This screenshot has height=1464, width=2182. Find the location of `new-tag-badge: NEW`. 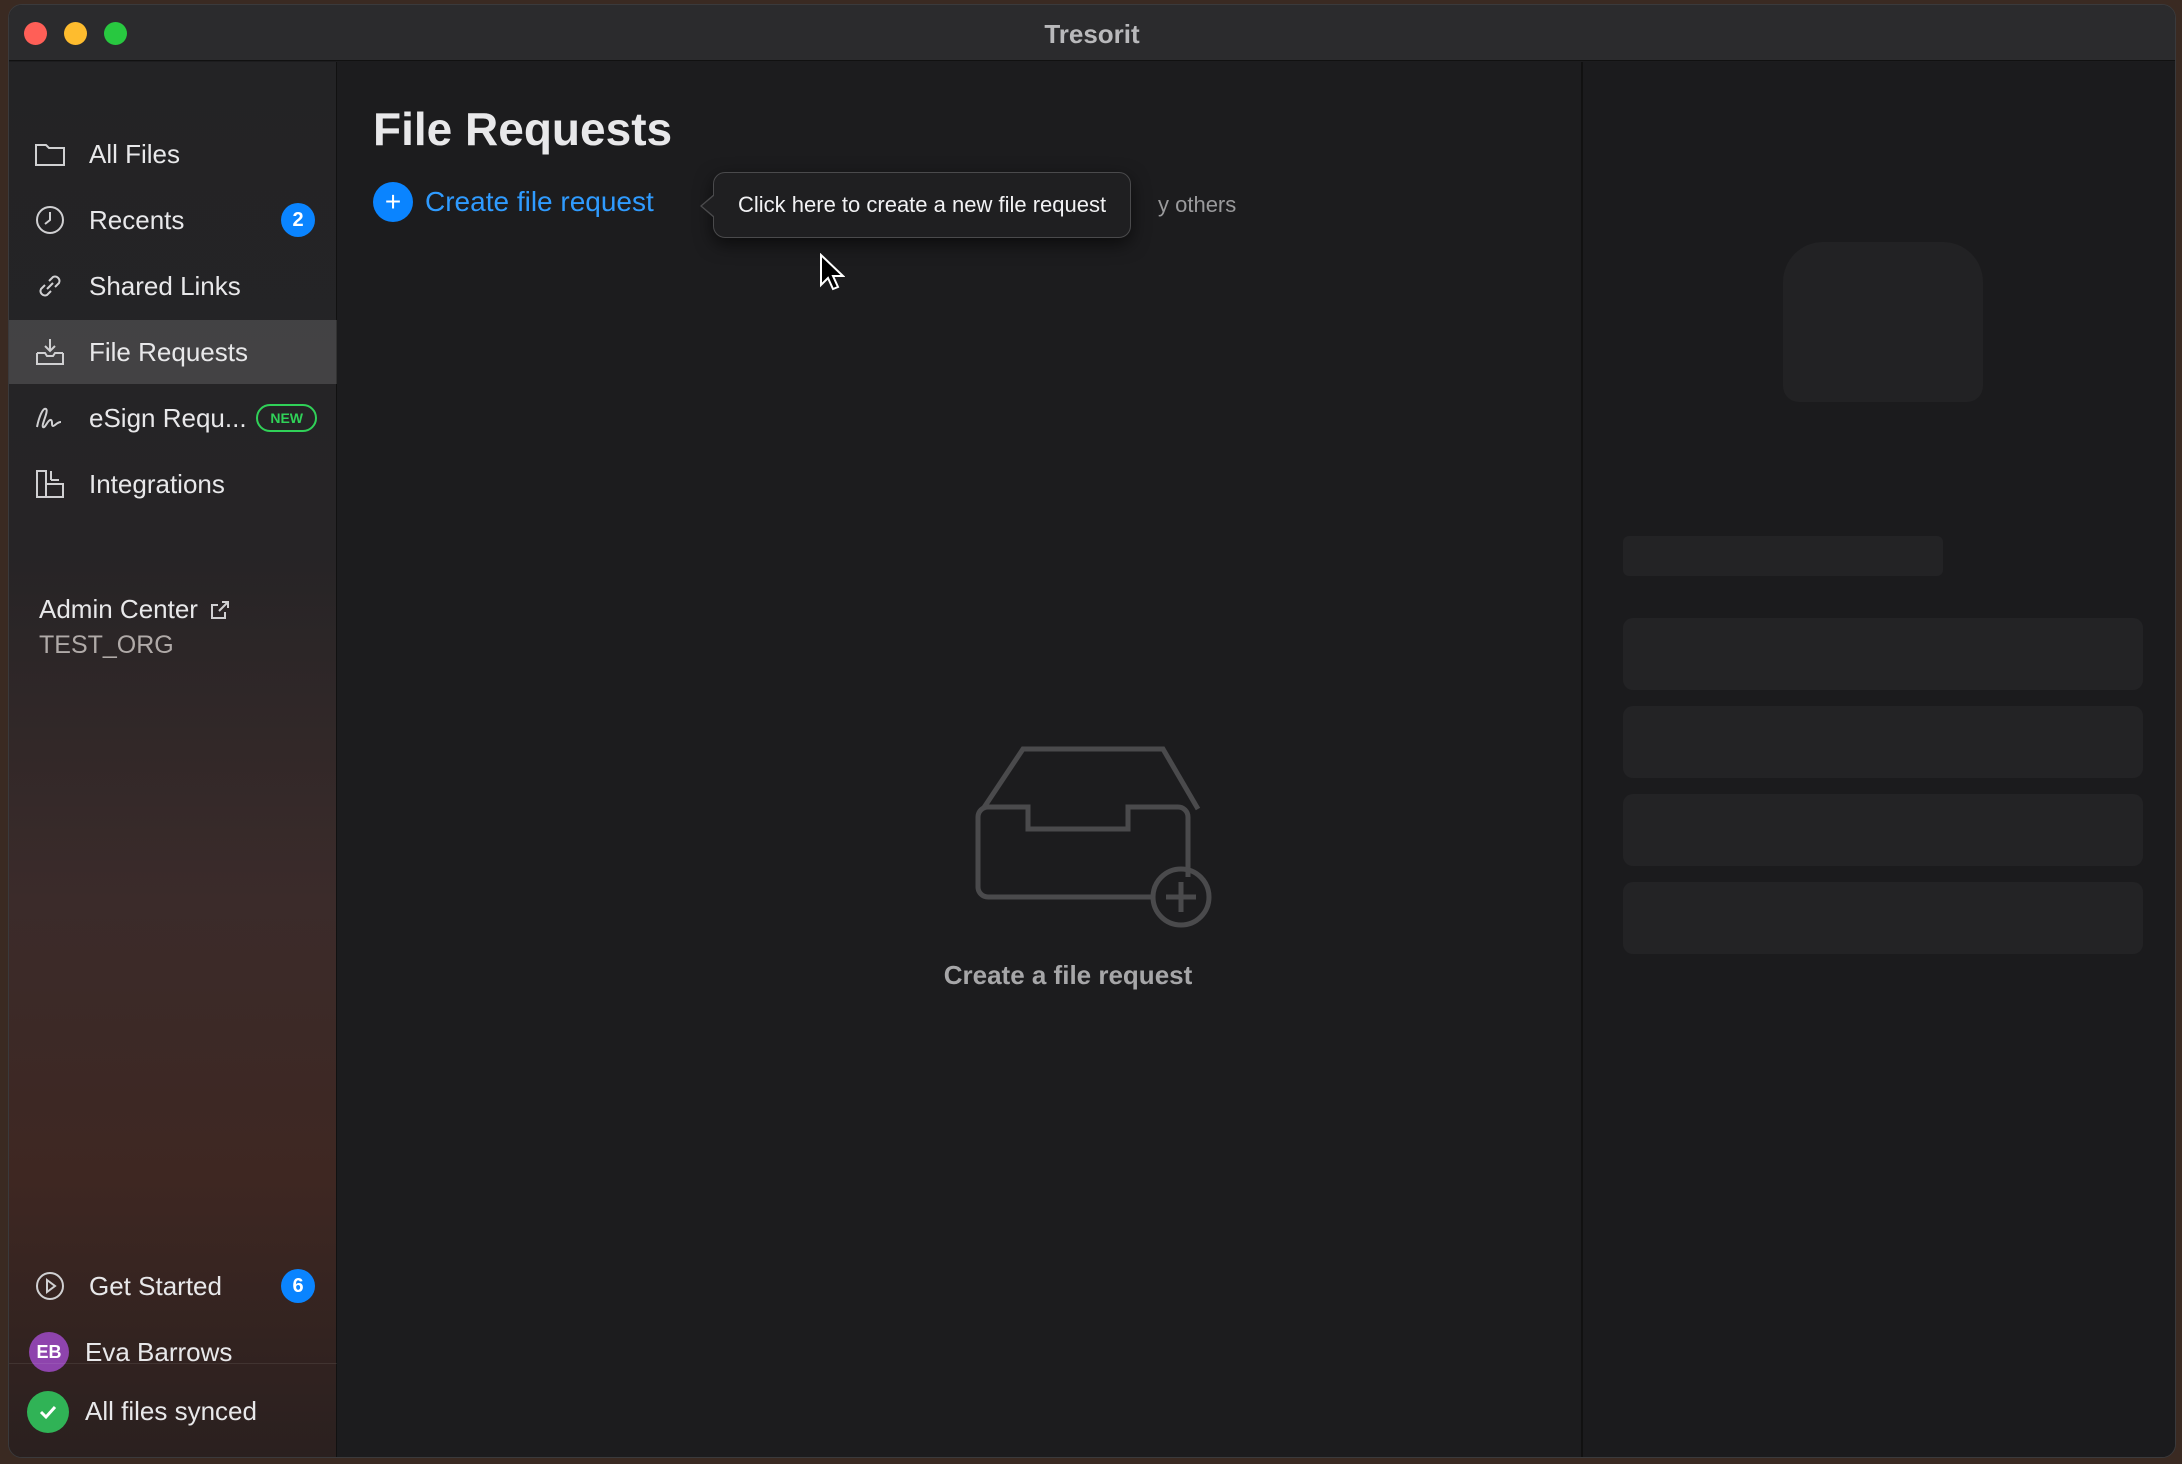

new-tag-badge: NEW is located at coordinates (286, 418).